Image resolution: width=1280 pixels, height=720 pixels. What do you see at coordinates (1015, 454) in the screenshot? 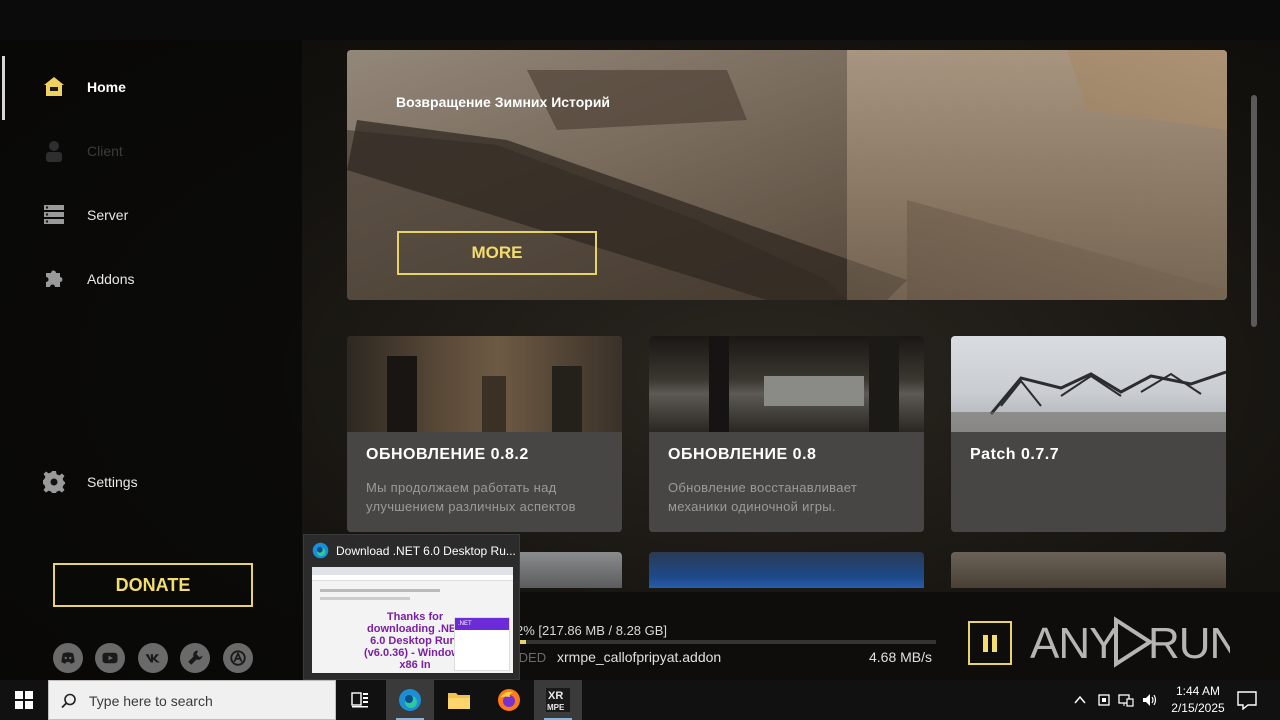
I see `news-card-title: Patch 0.7.7` at bounding box center [1015, 454].